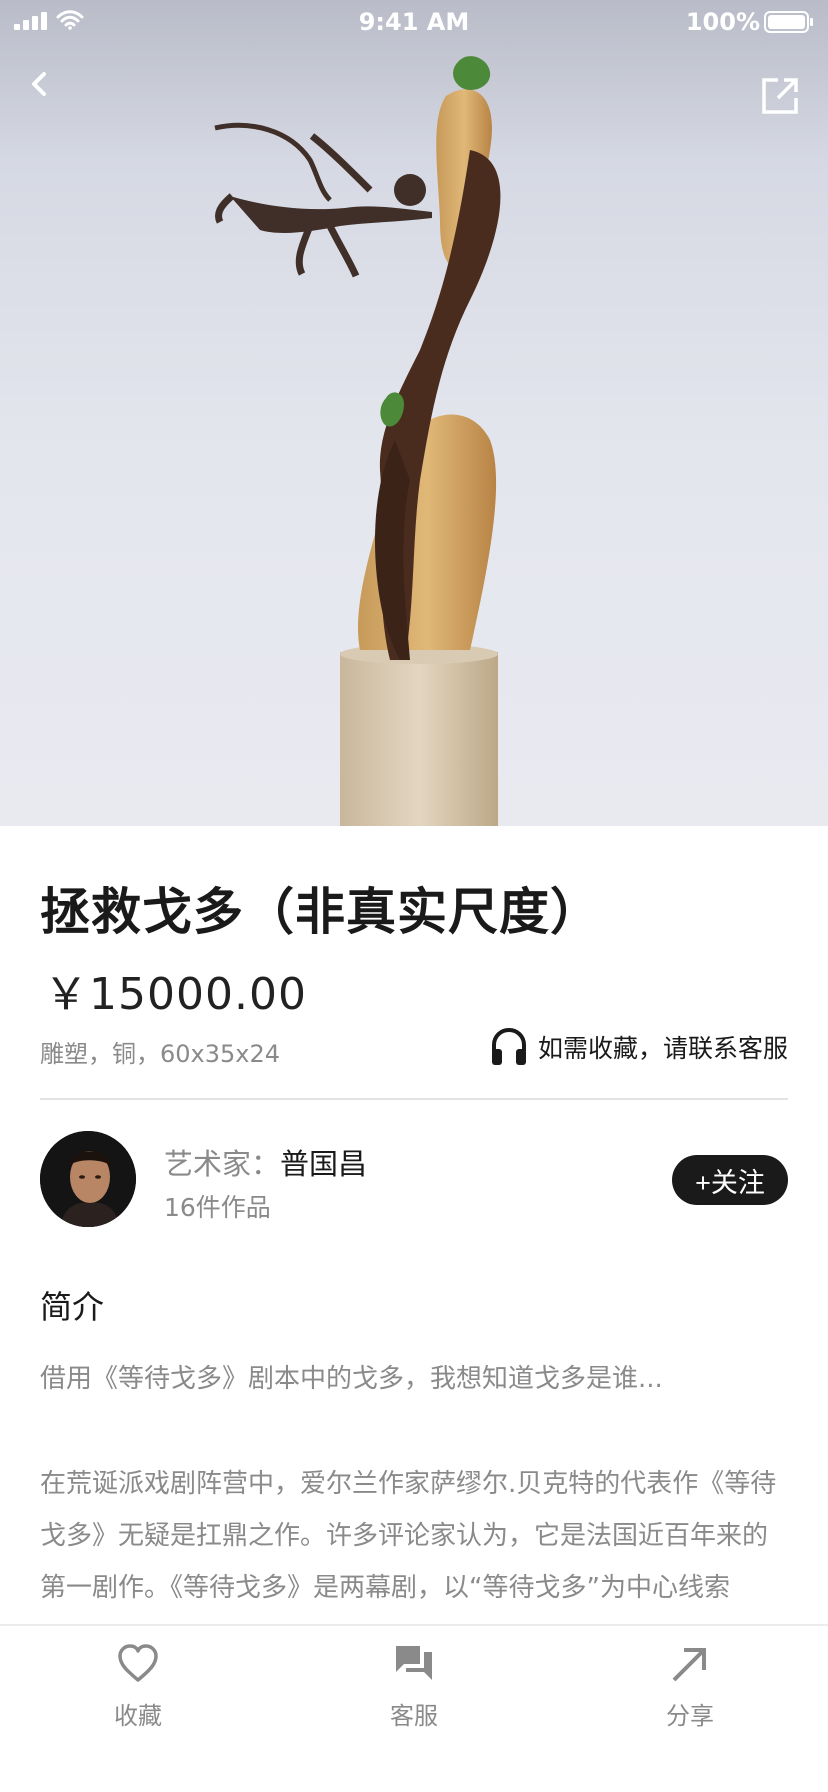  I want to click on intro-heading: 简介, so click(72, 1307).